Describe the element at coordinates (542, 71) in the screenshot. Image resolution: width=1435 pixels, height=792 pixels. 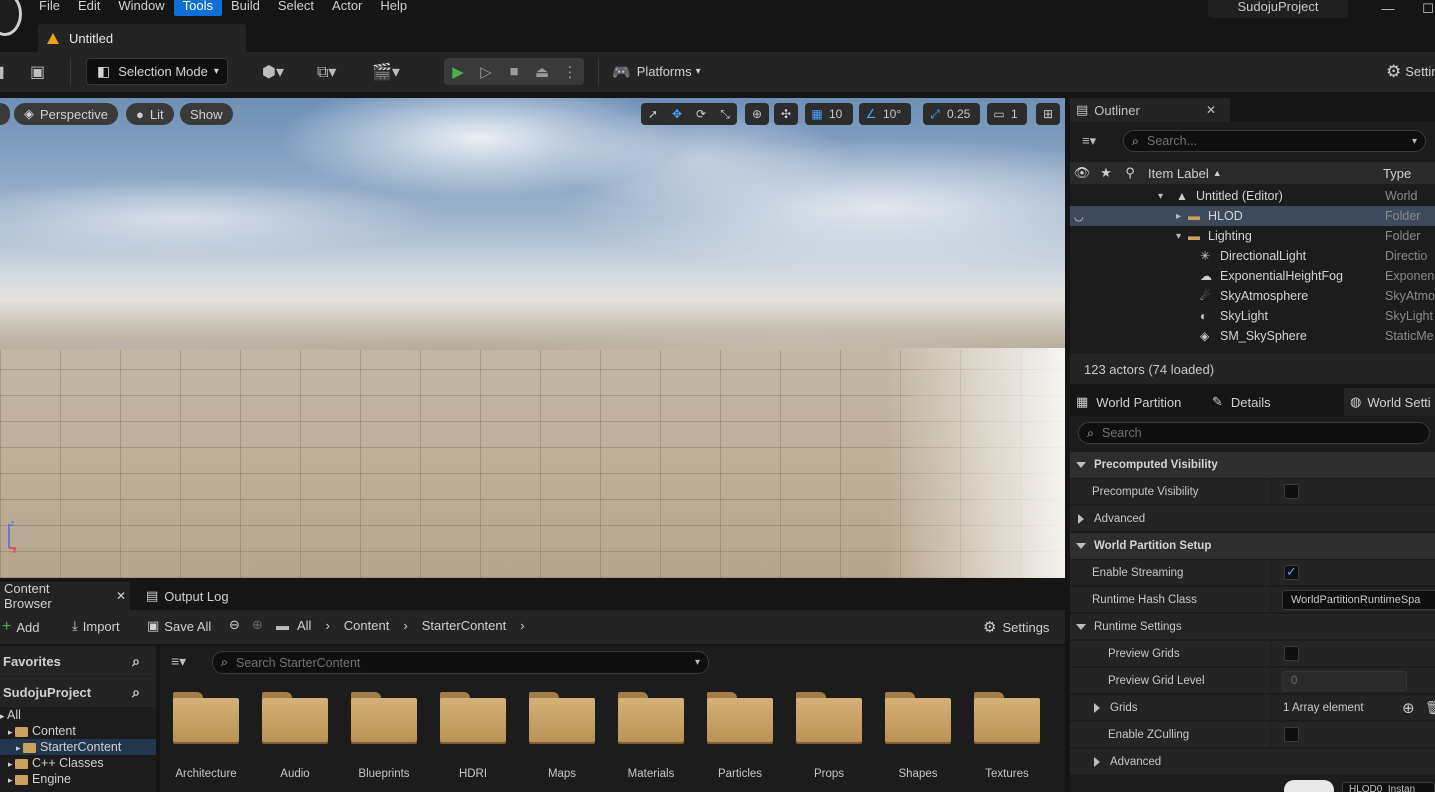
I see `eject-icon: ⏏` at that location.